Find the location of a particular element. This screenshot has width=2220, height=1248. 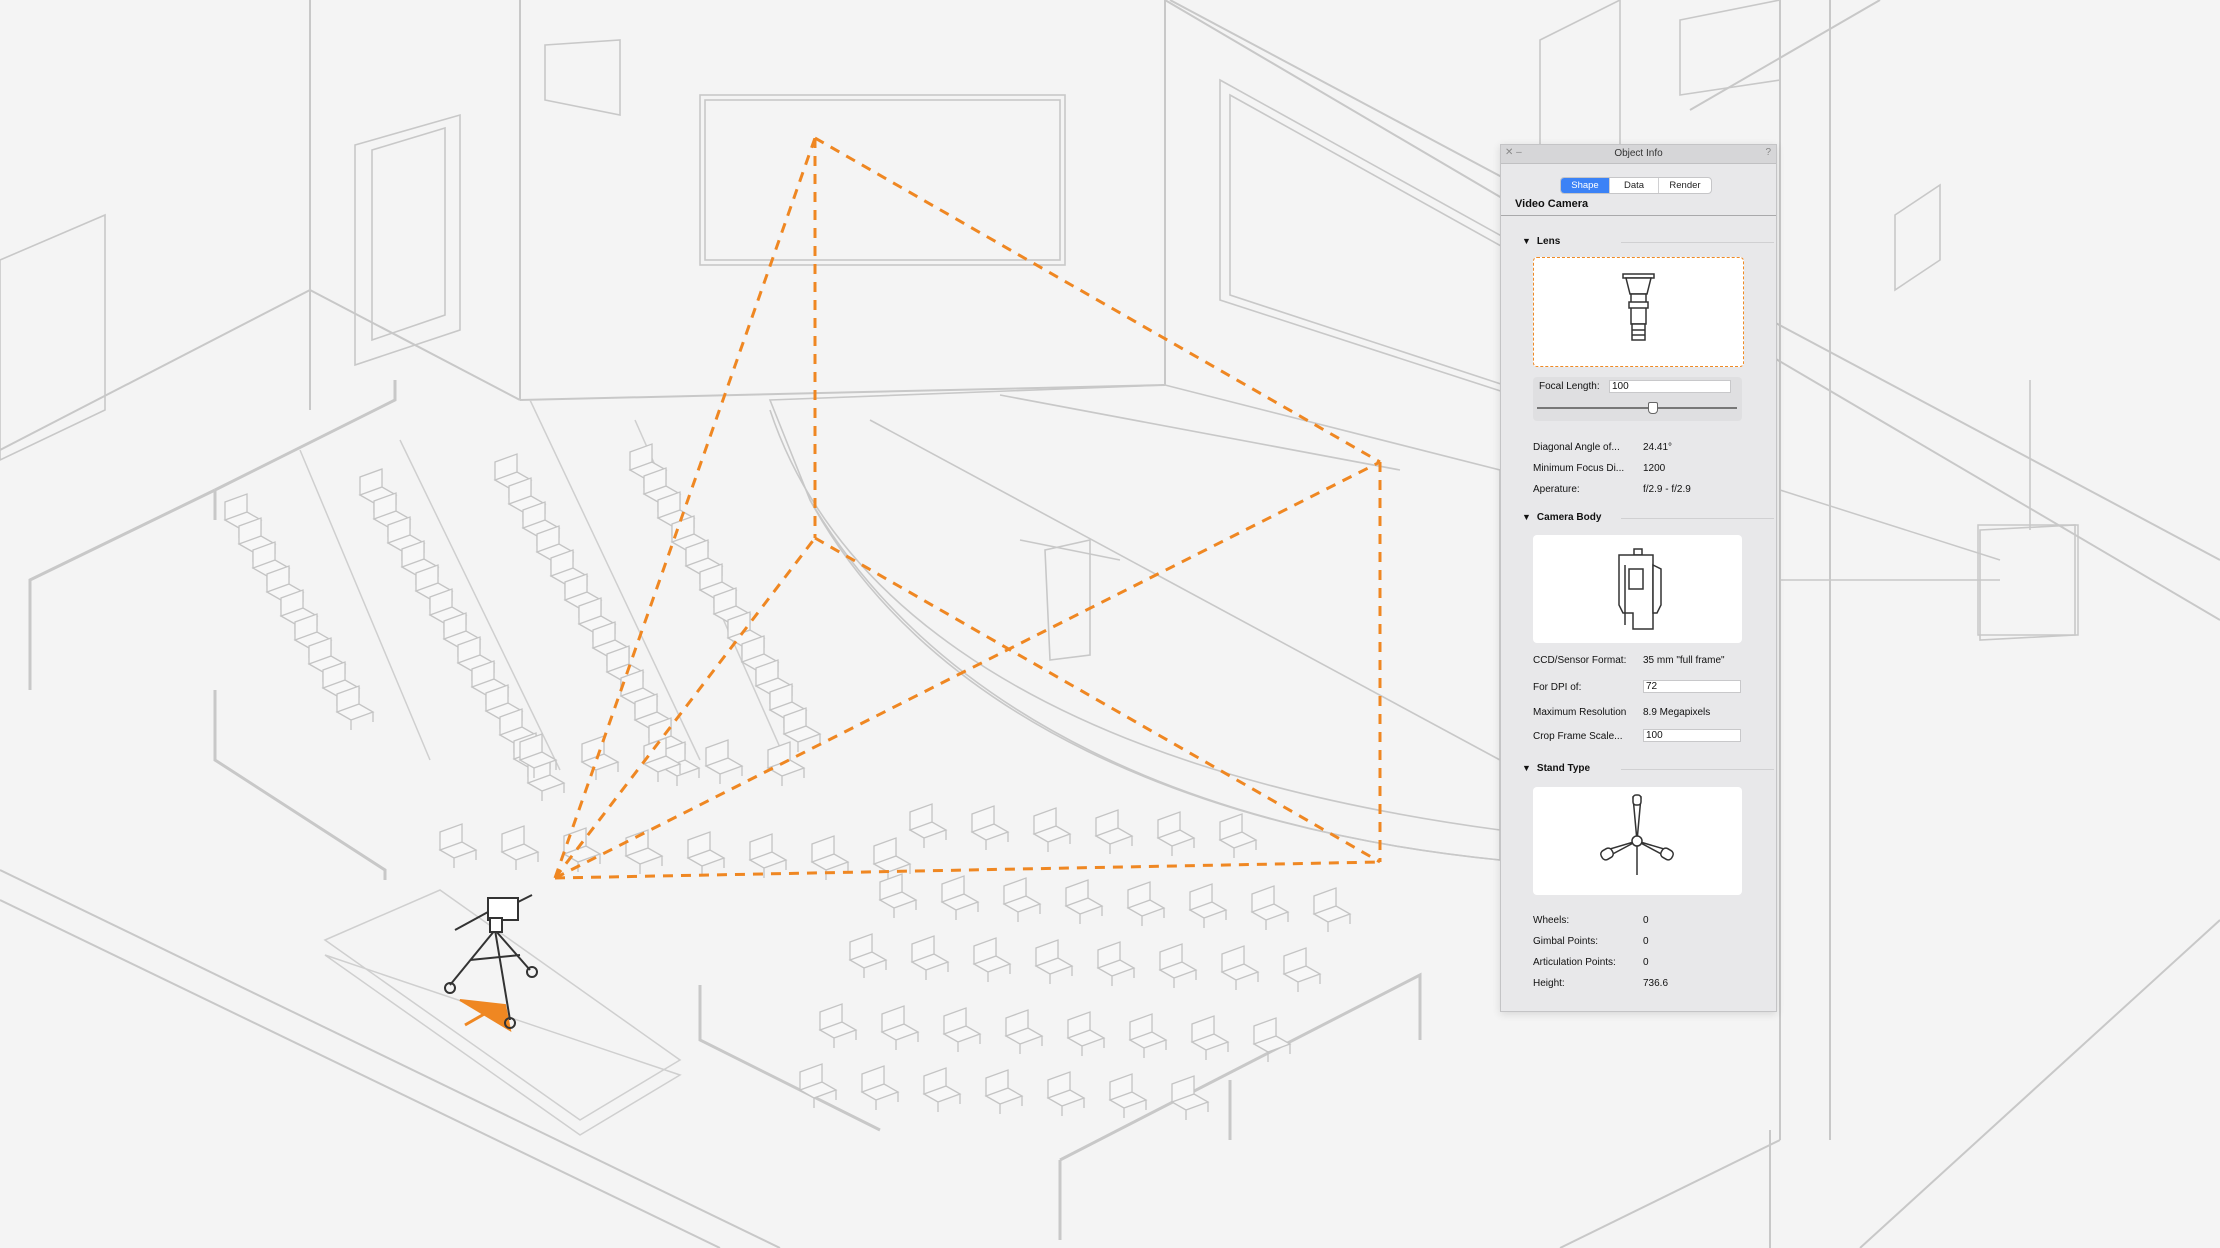

lens-row-label: Aperature: is located at coordinates (1556, 489).